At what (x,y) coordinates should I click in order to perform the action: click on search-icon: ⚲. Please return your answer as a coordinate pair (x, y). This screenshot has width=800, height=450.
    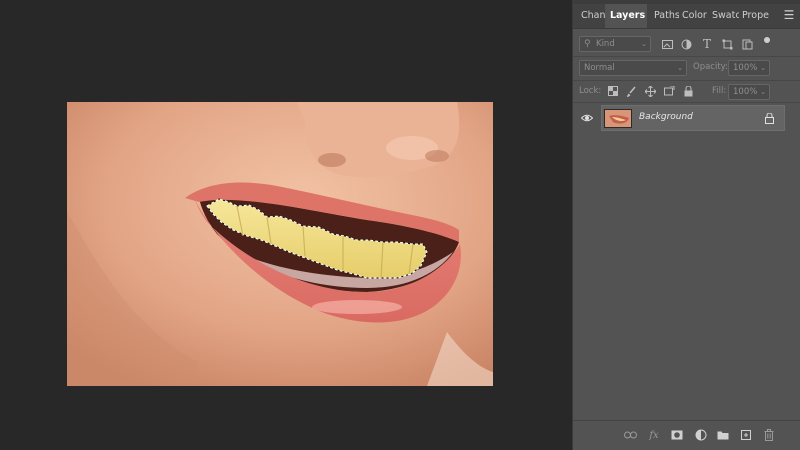
    Looking at the image, I should click on (587, 44).